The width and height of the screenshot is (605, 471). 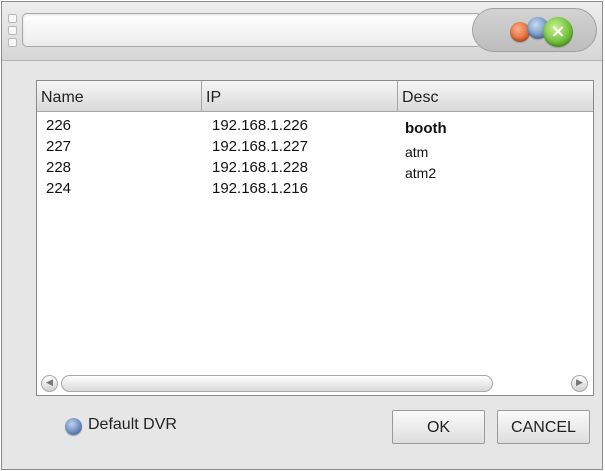 I want to click on row-name: 228, so click(x=59, y=167).